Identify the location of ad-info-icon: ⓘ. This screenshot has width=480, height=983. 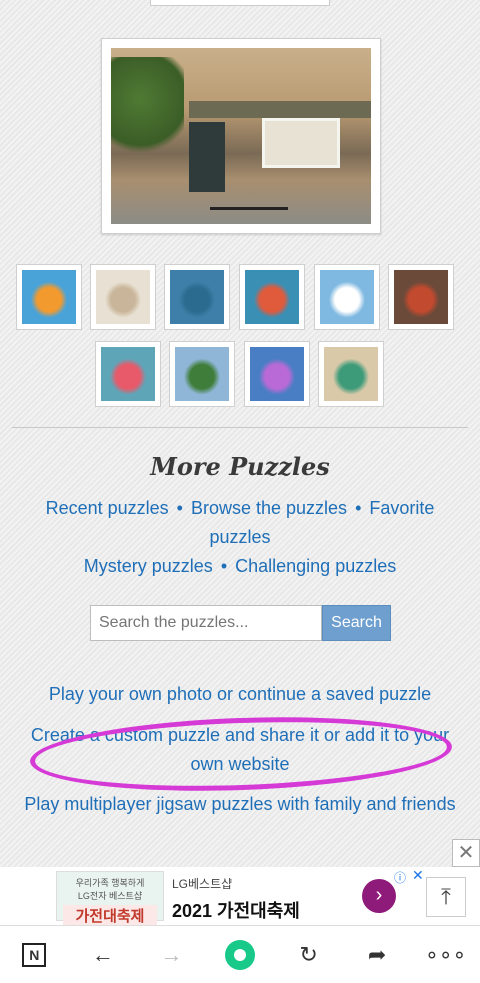
(400, 877).